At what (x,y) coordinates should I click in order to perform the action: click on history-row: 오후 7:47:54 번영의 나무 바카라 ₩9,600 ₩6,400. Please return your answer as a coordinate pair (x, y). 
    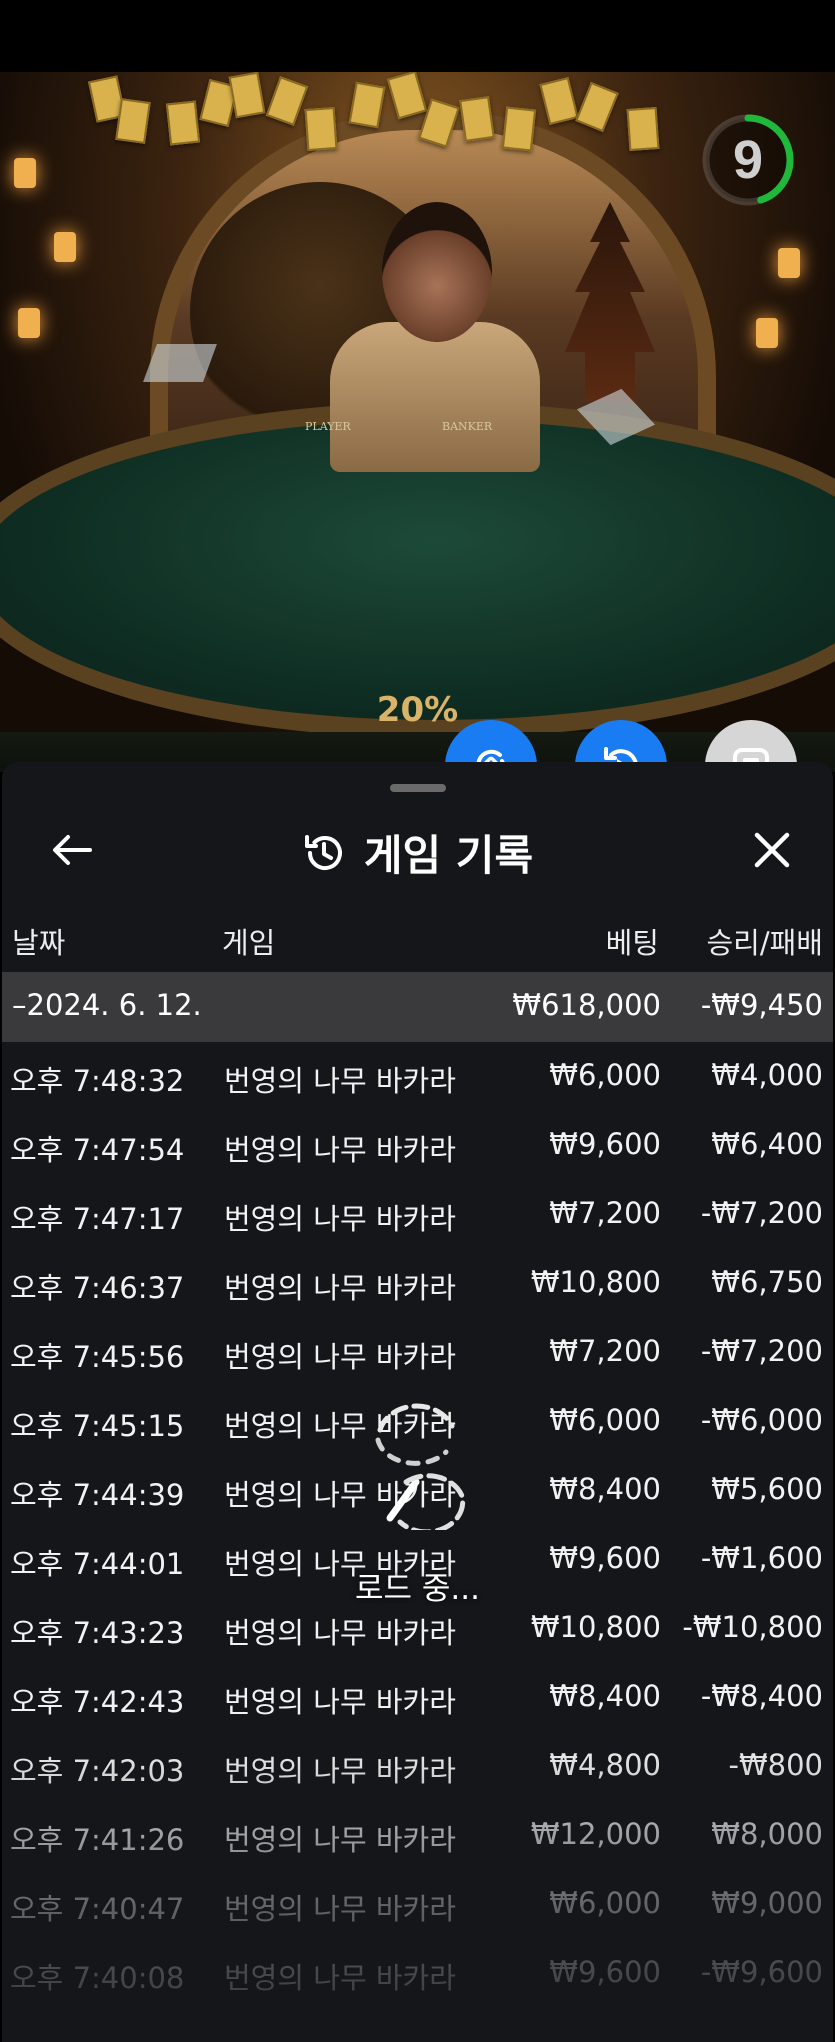
    Looking at the image, I should click on (417, 1145).